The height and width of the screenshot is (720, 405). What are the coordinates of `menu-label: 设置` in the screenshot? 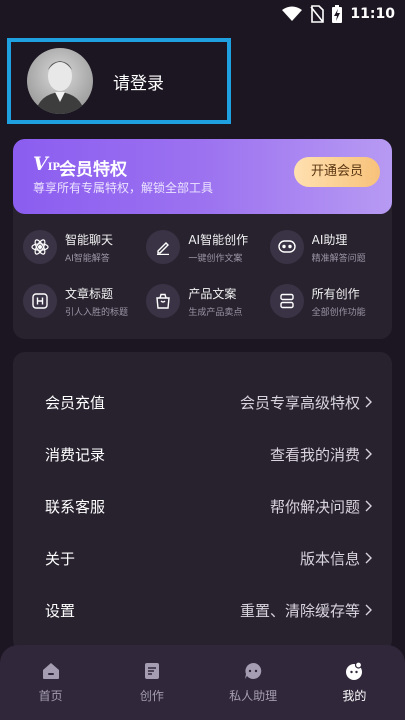 It's located at (60, 610).